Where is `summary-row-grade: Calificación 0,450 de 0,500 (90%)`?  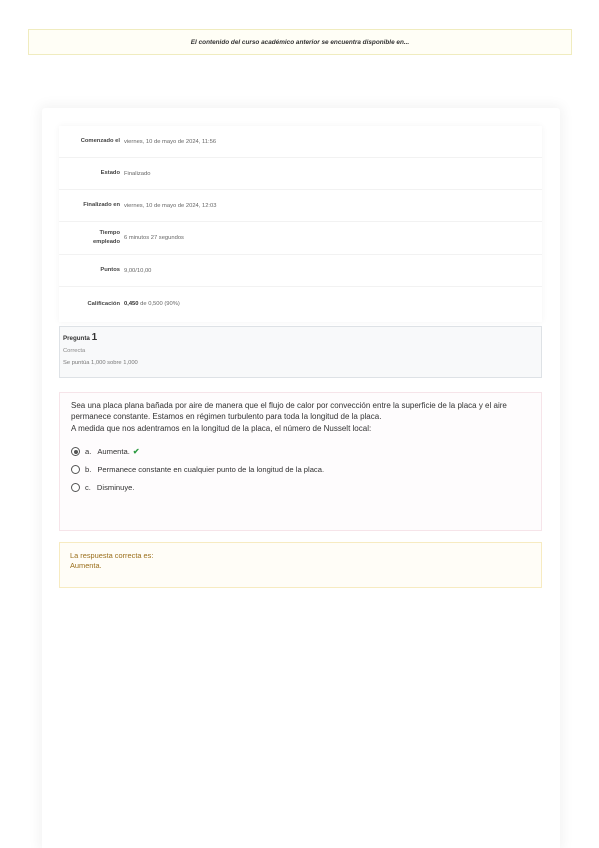
summary-row-grade: Calificación 0,450 de 0,500 (90%) is located at coordinates (300, 304).